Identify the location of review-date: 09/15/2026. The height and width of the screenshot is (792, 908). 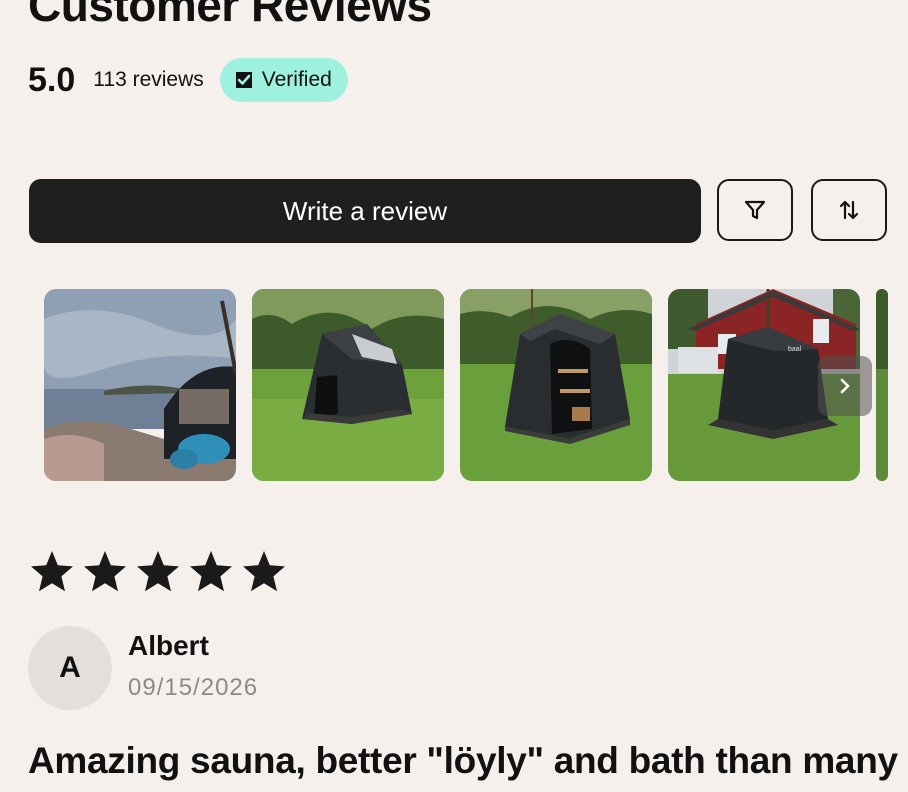
(193, 687).